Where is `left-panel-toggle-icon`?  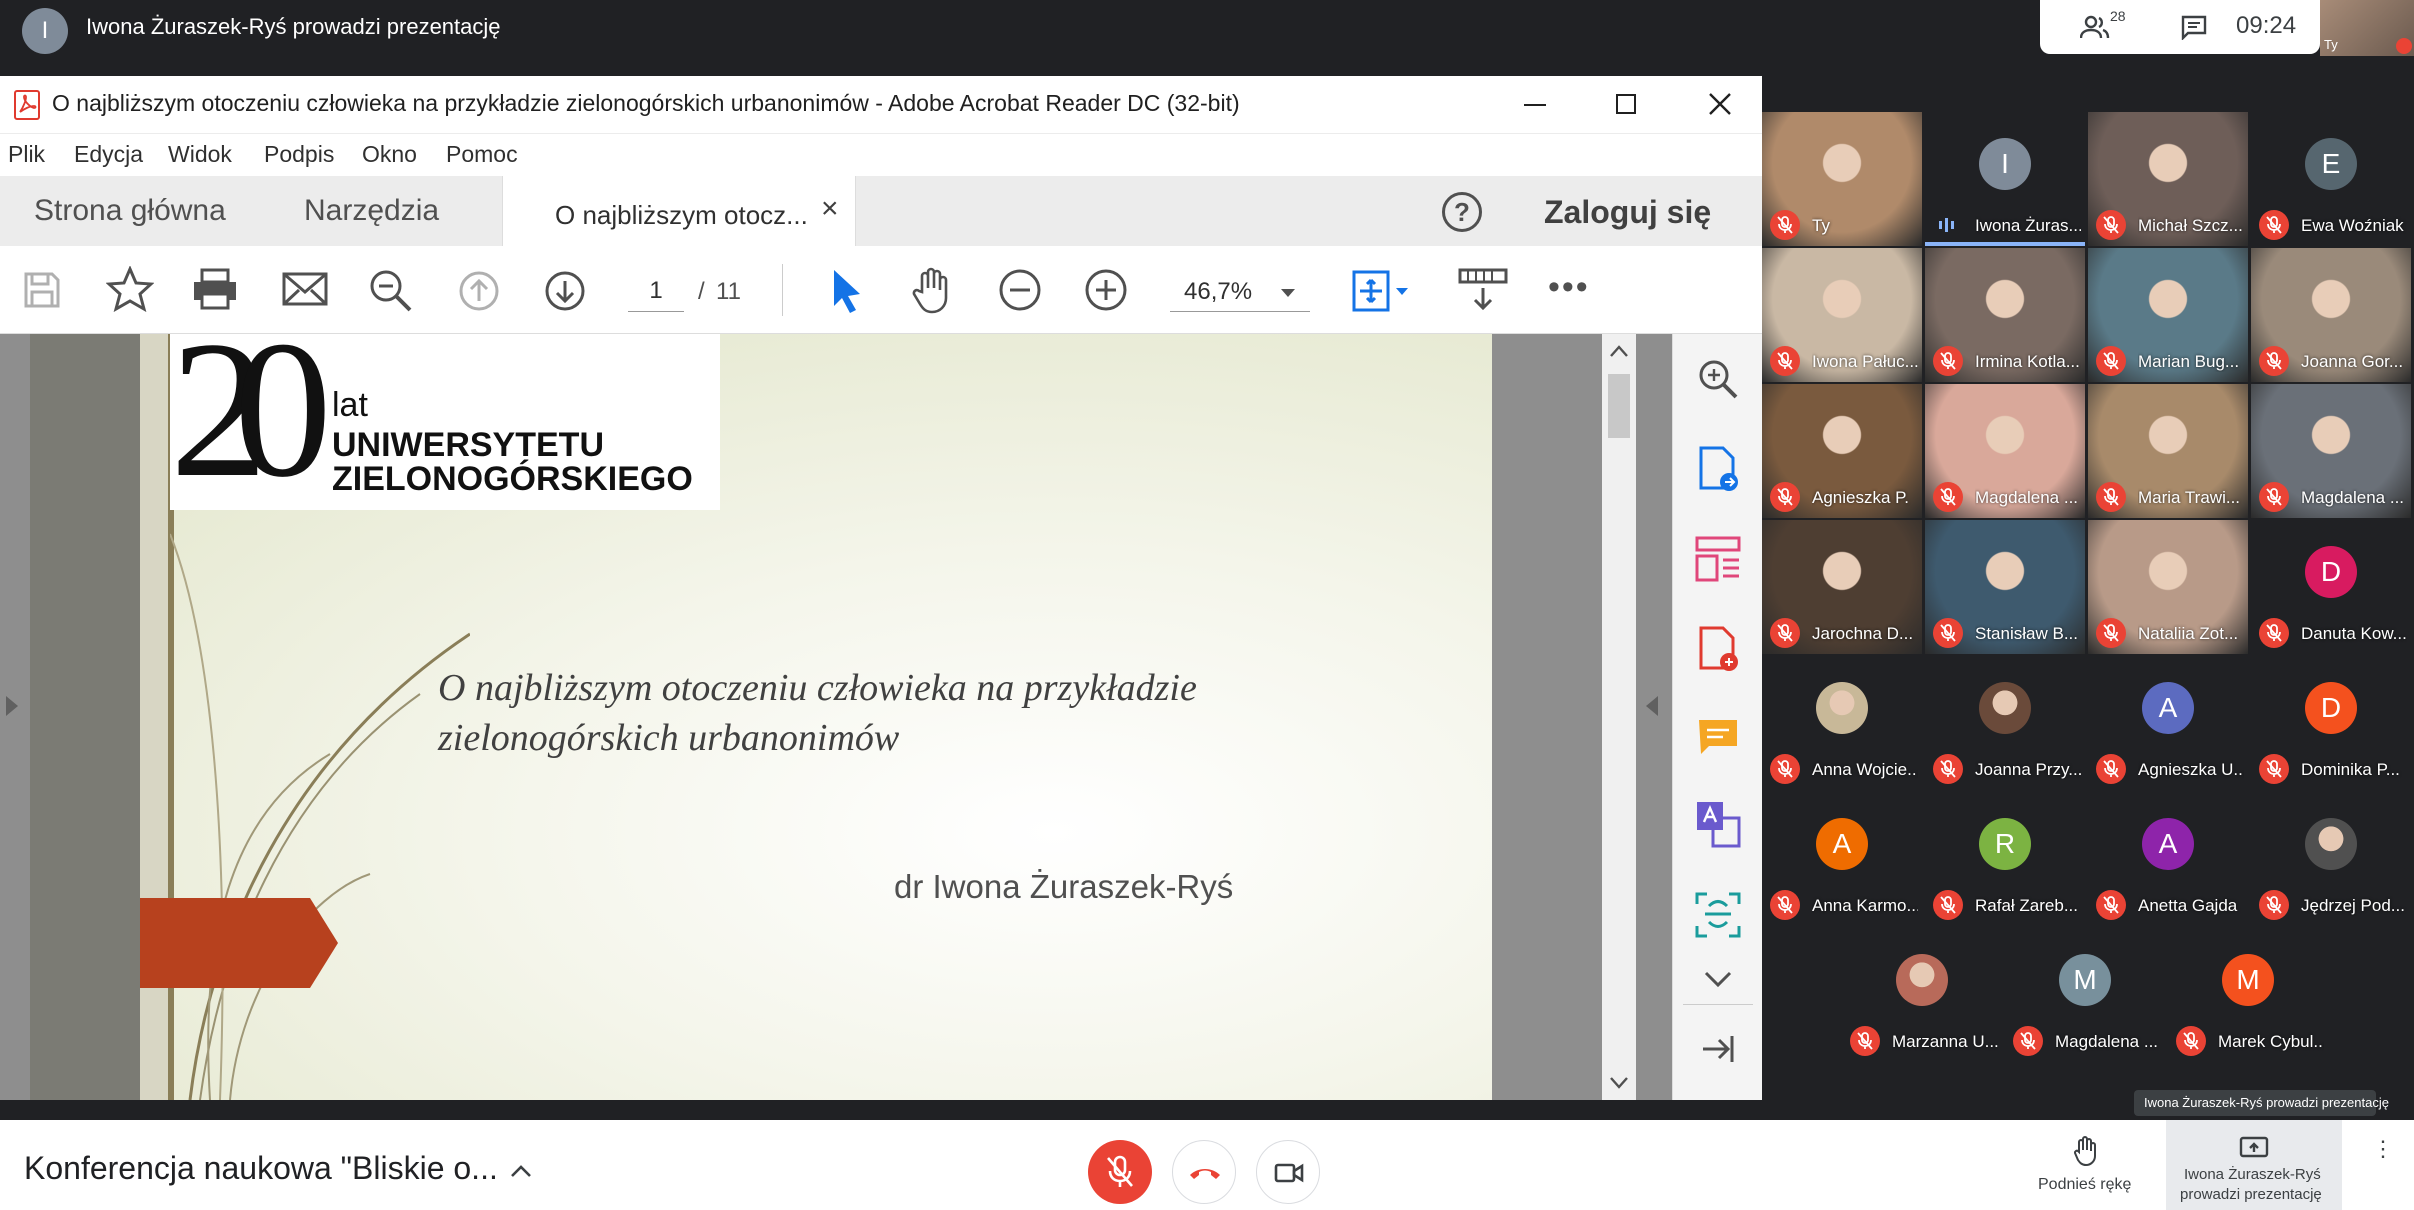
left-panel-toggle-icon is located at coordinates (12, 706).